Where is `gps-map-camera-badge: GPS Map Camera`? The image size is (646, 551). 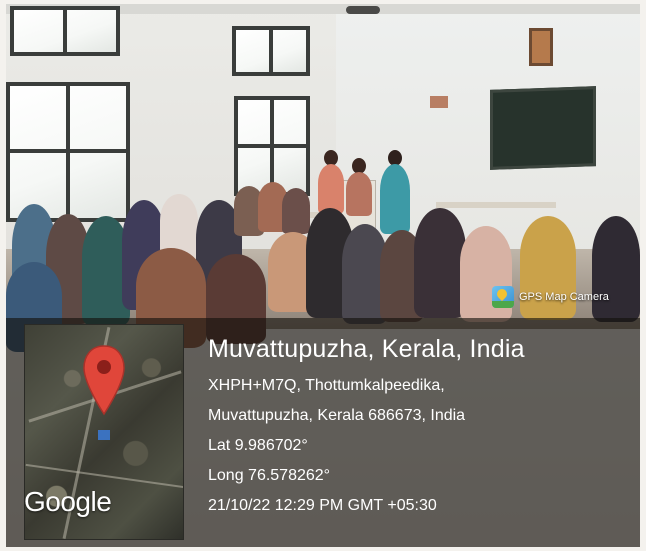 gps-map-camera-badge: GPS Map Camera is located at coordinates (550, 297).